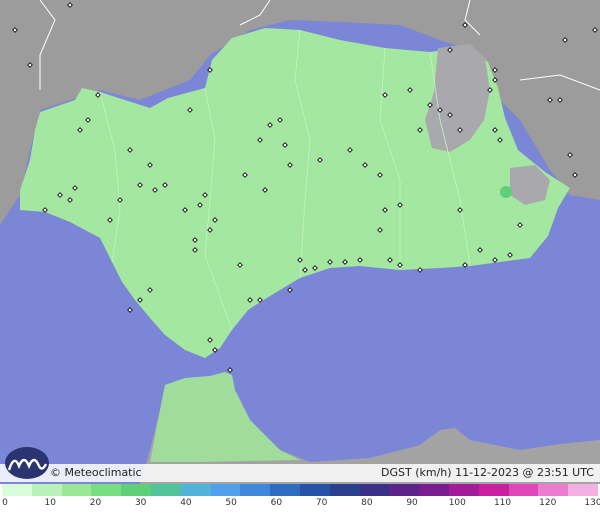 Image resolution: width=600 pixels, height=517 pixels. I want to click on legend-tick: 30, so click(140, 503).